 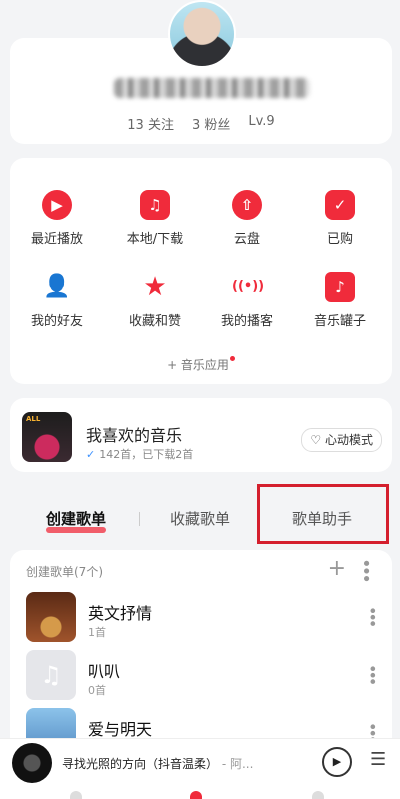 What do you see at coordinates (51, 617) in the screenshot?
I see `playlist-cover` at bounding box center [51, 617].